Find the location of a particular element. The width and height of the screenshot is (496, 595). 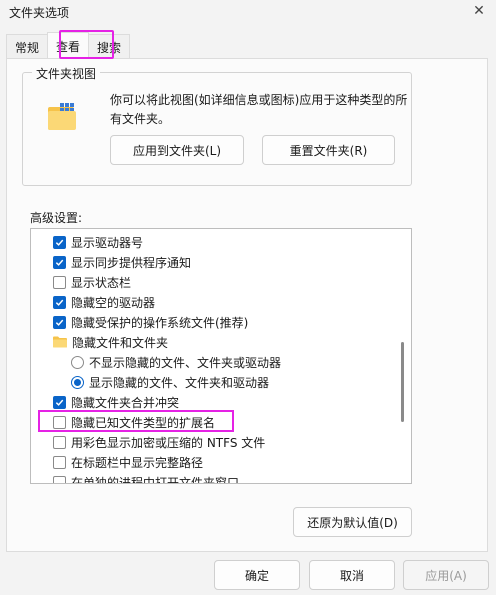

setting-show-sync-notifications: 显示同步提供程序通知 is located at coordinates (122, 262).